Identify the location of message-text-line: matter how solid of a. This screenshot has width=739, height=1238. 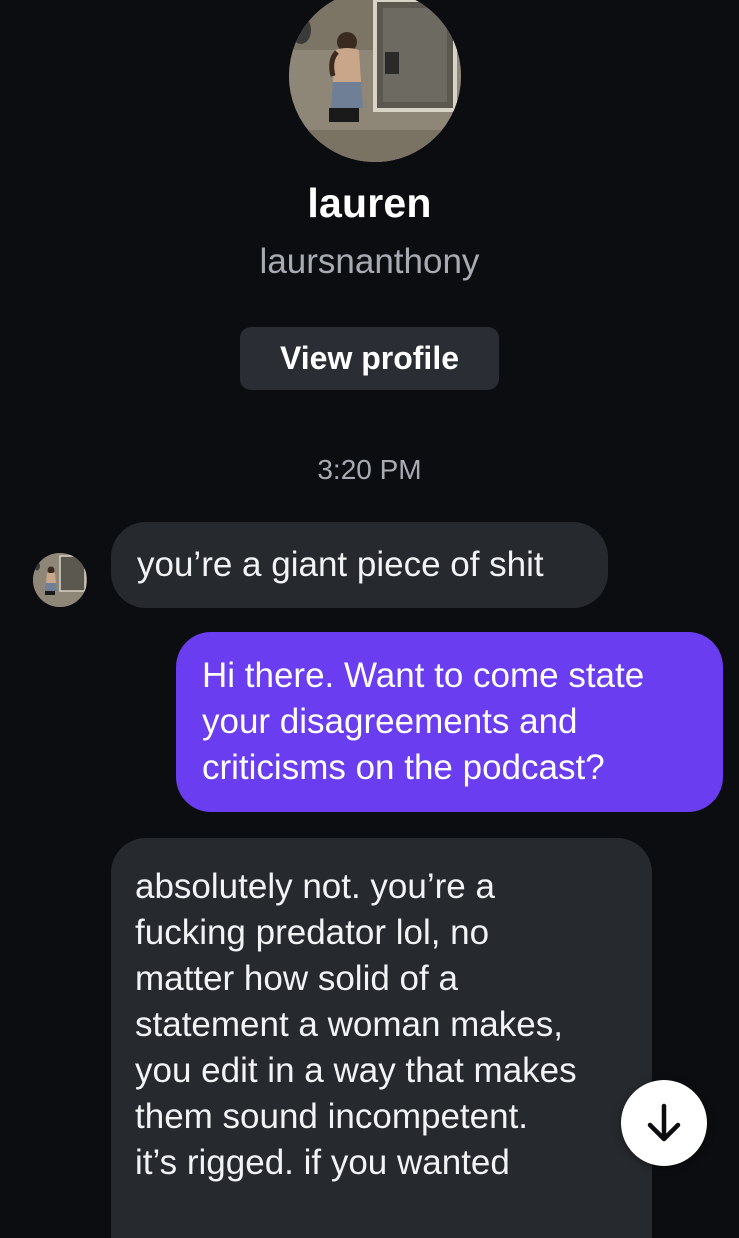
(296, 978).